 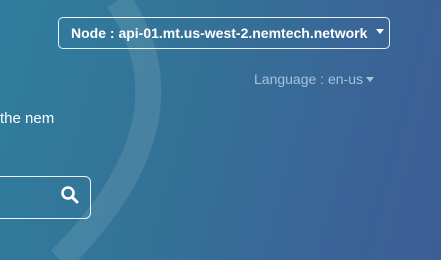 I want to click on search-icon, so click(x=70, y=195).